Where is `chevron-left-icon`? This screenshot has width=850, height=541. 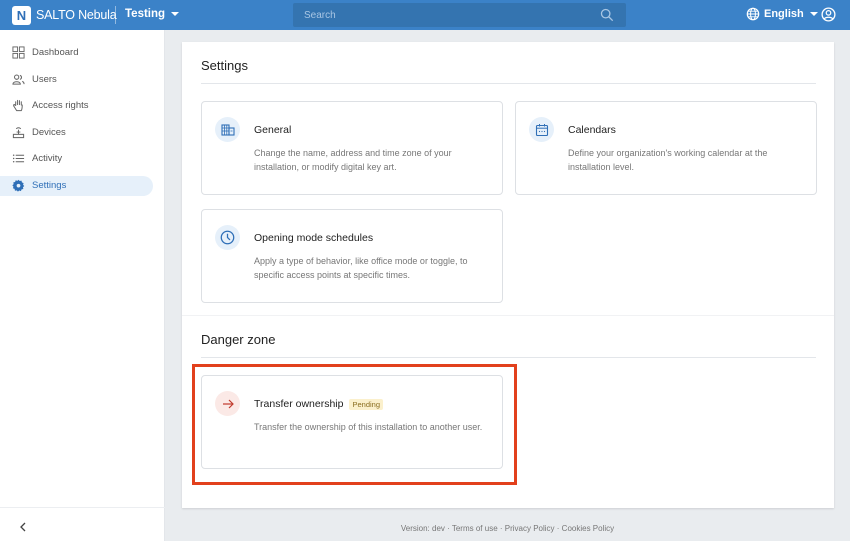
chevron-left-icon is located at coordinates (23, 527).